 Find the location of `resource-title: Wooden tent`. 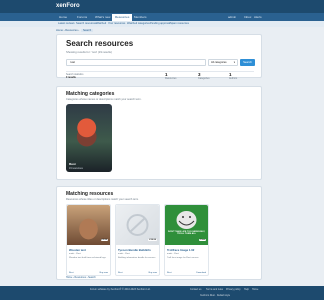

resource-title: Wooden tent is located at coordinates (77, 250).